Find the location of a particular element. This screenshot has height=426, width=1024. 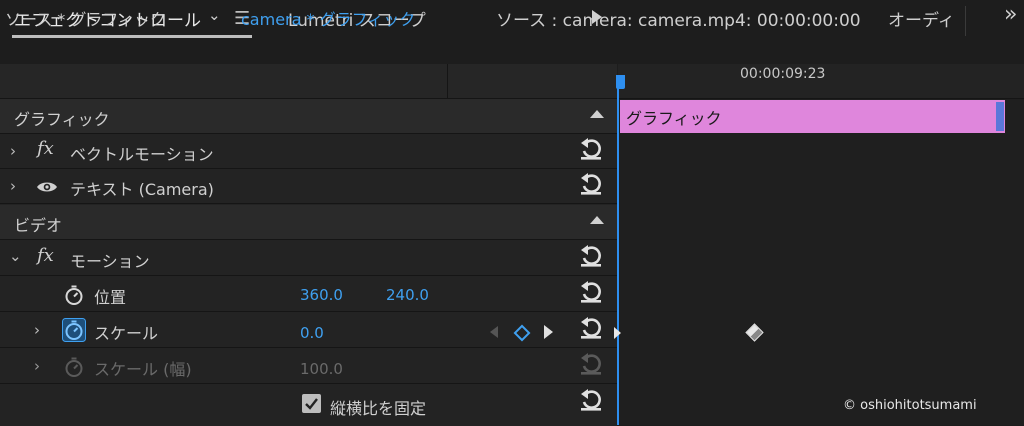

clip-label: グラフィック is located at coordinates (674, 118).